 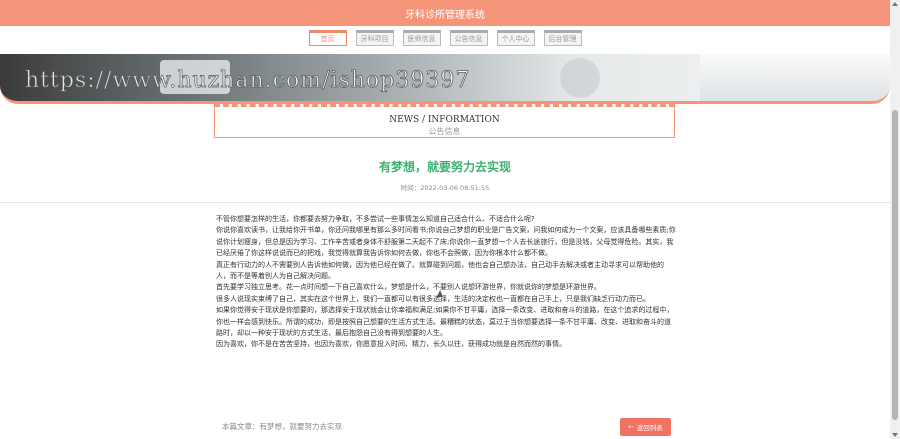 I want to click on watermark-text: https://www.huzhan.com/ishop39397, so click(x=248, y=81).